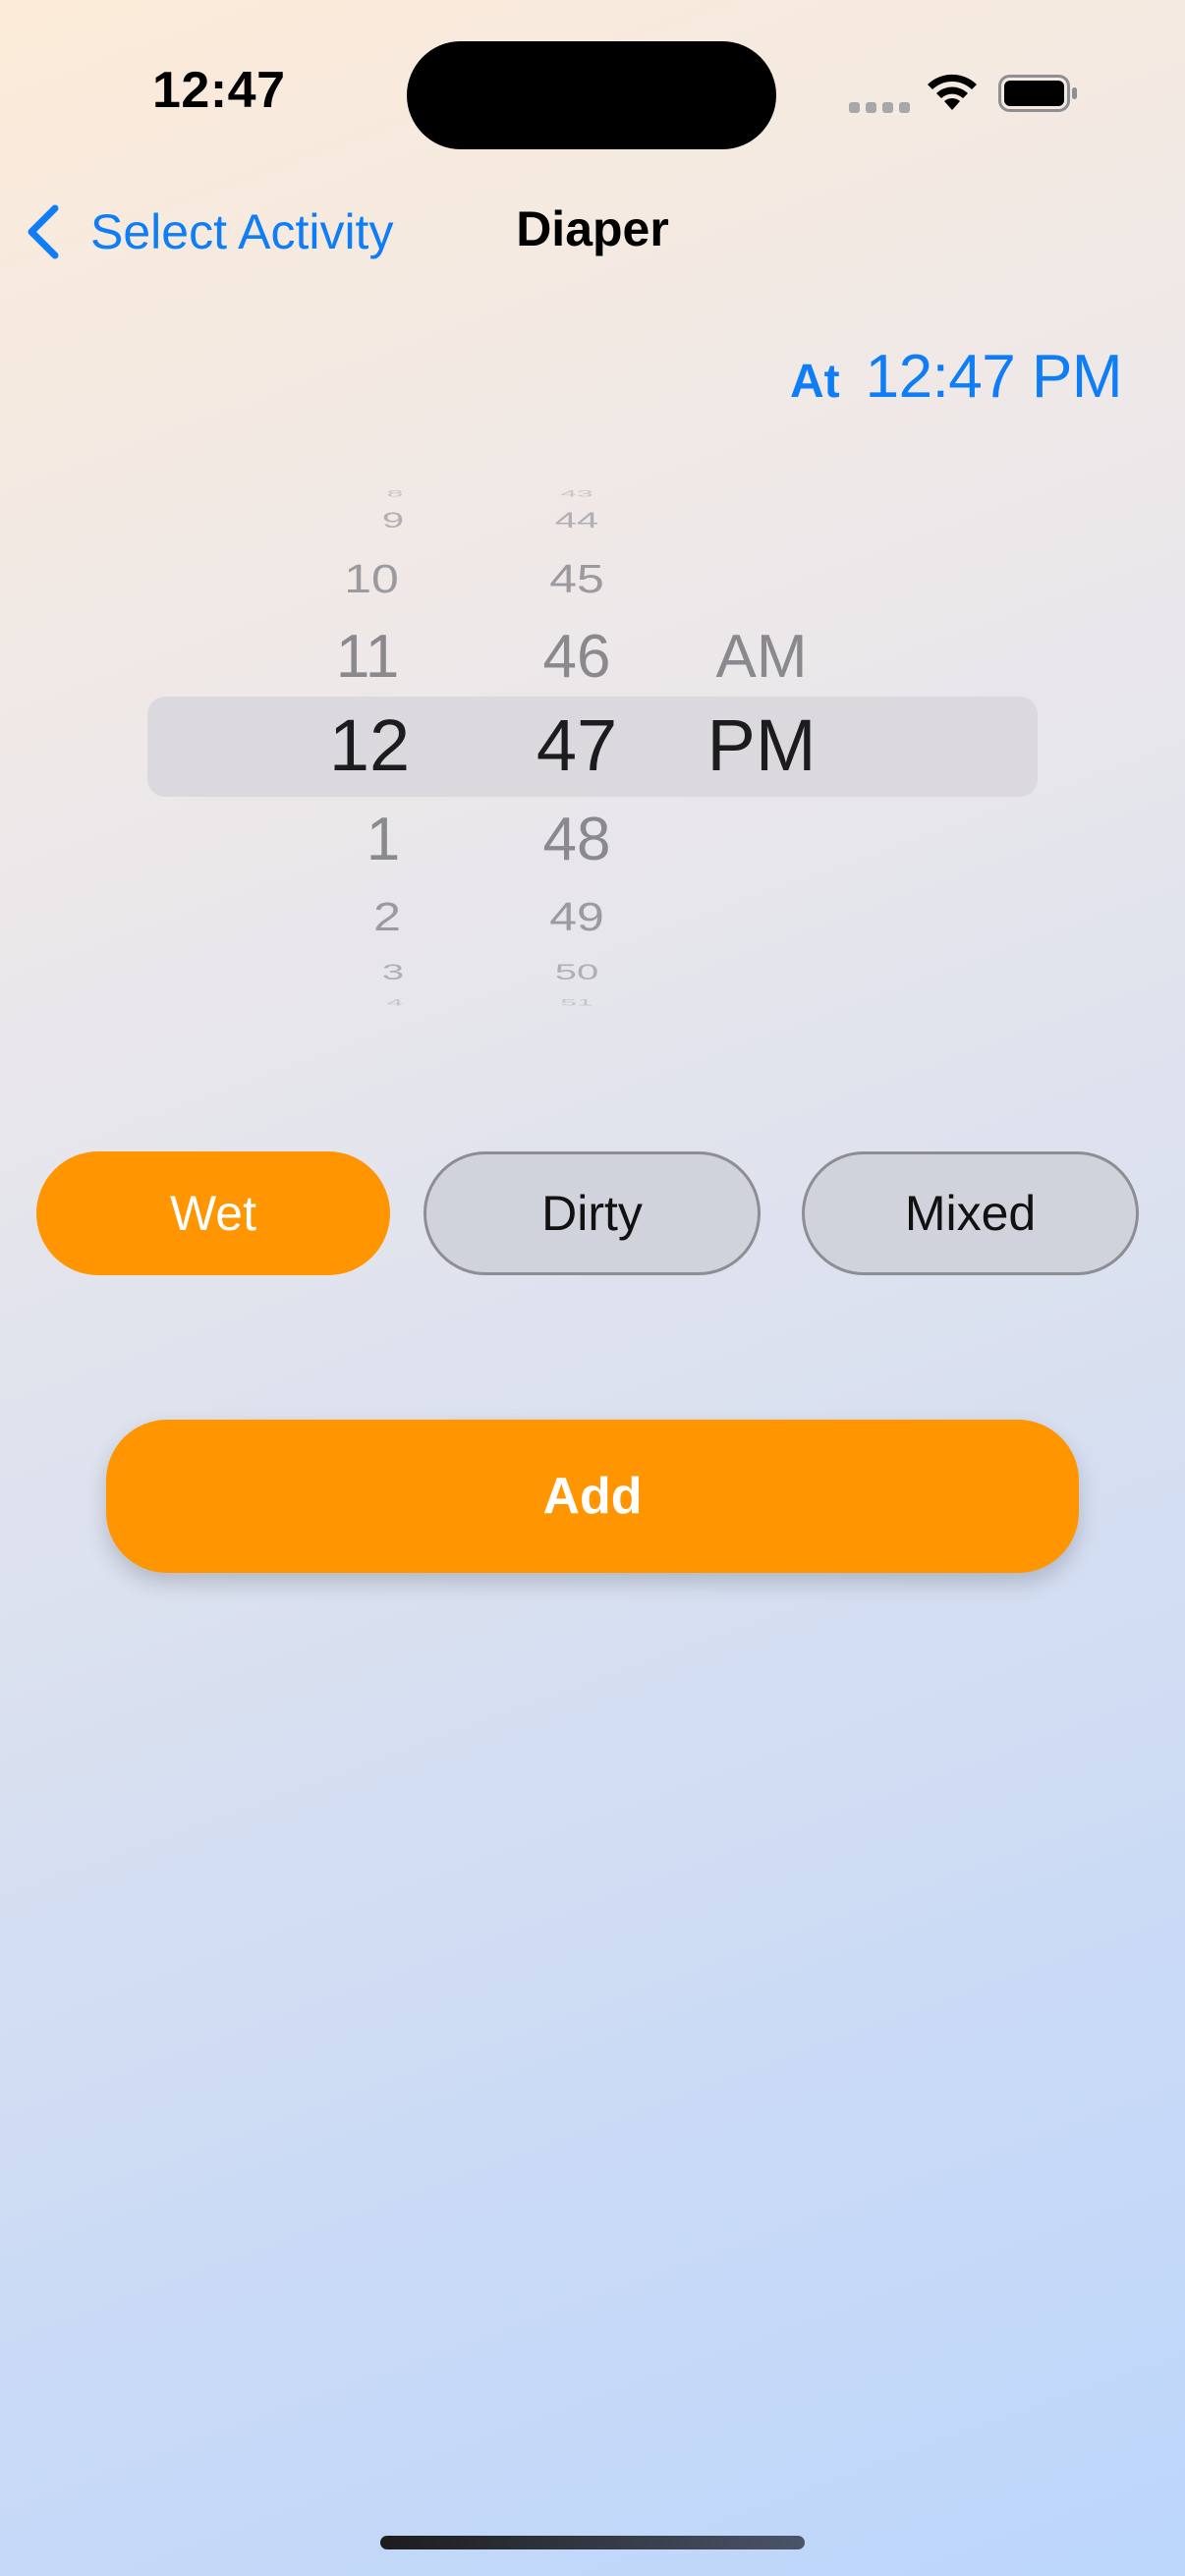 This screenshot has height=2576, width=1185. I want to click on picker-hour-item: 10, so click(372, 579).